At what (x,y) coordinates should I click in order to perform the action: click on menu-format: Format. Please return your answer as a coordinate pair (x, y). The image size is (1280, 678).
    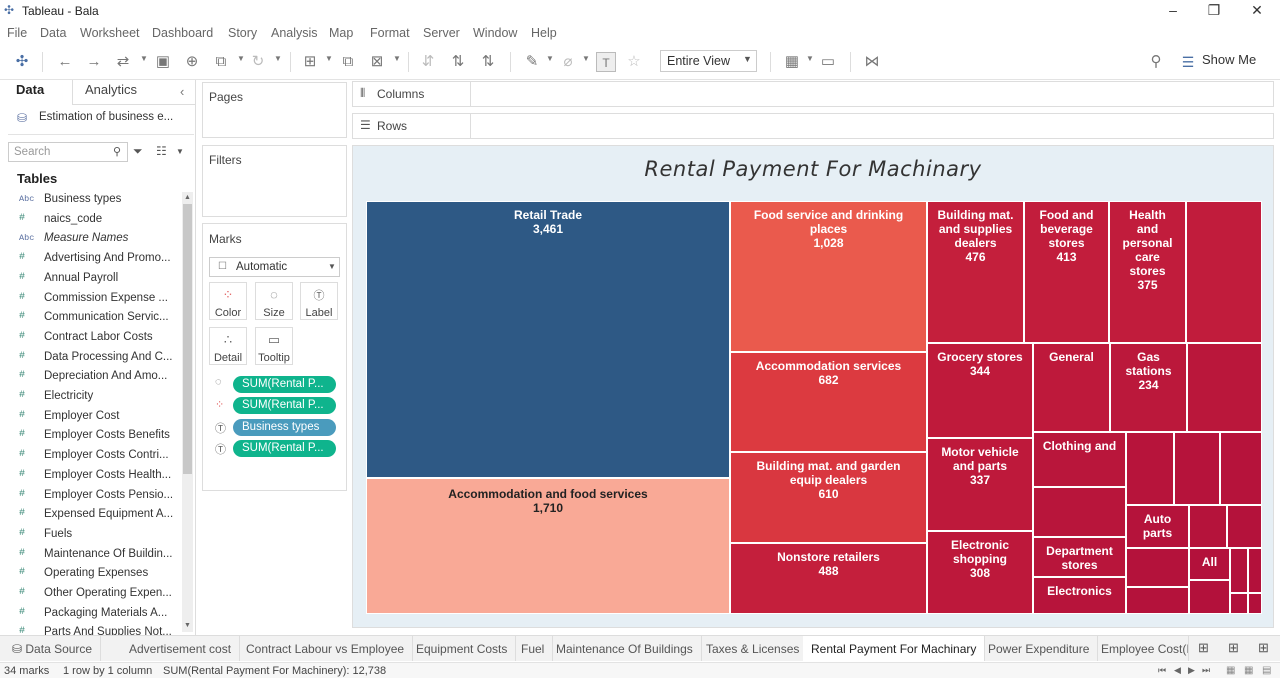
    Looking at the image, I should click on (390, 33).